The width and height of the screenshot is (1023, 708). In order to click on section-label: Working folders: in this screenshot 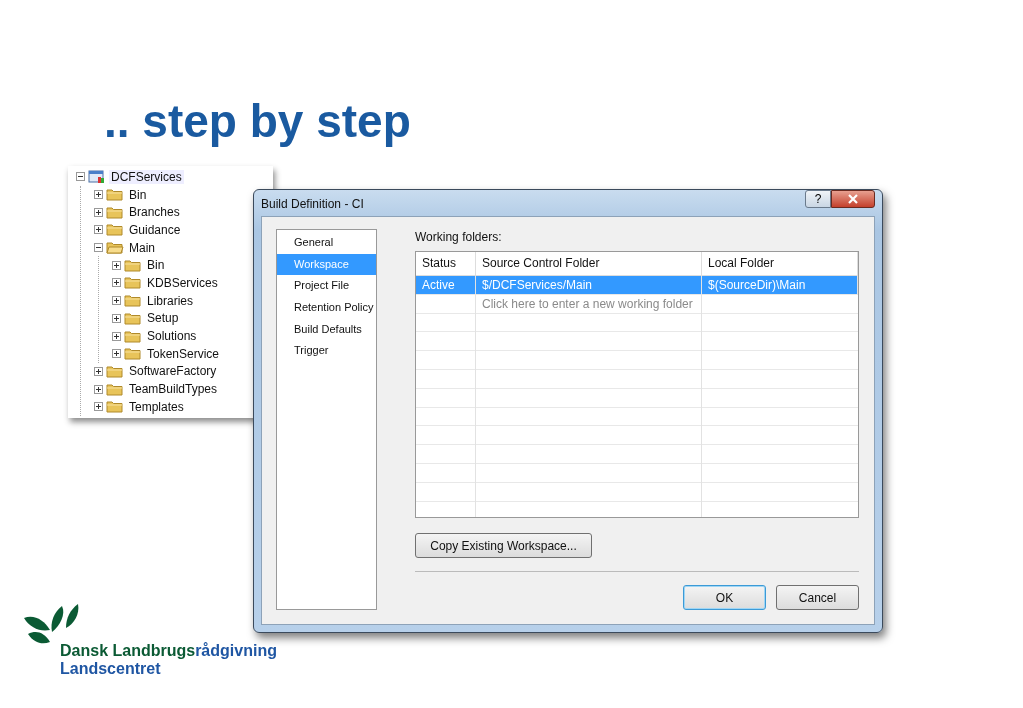, I will do `click(459, 237)`.